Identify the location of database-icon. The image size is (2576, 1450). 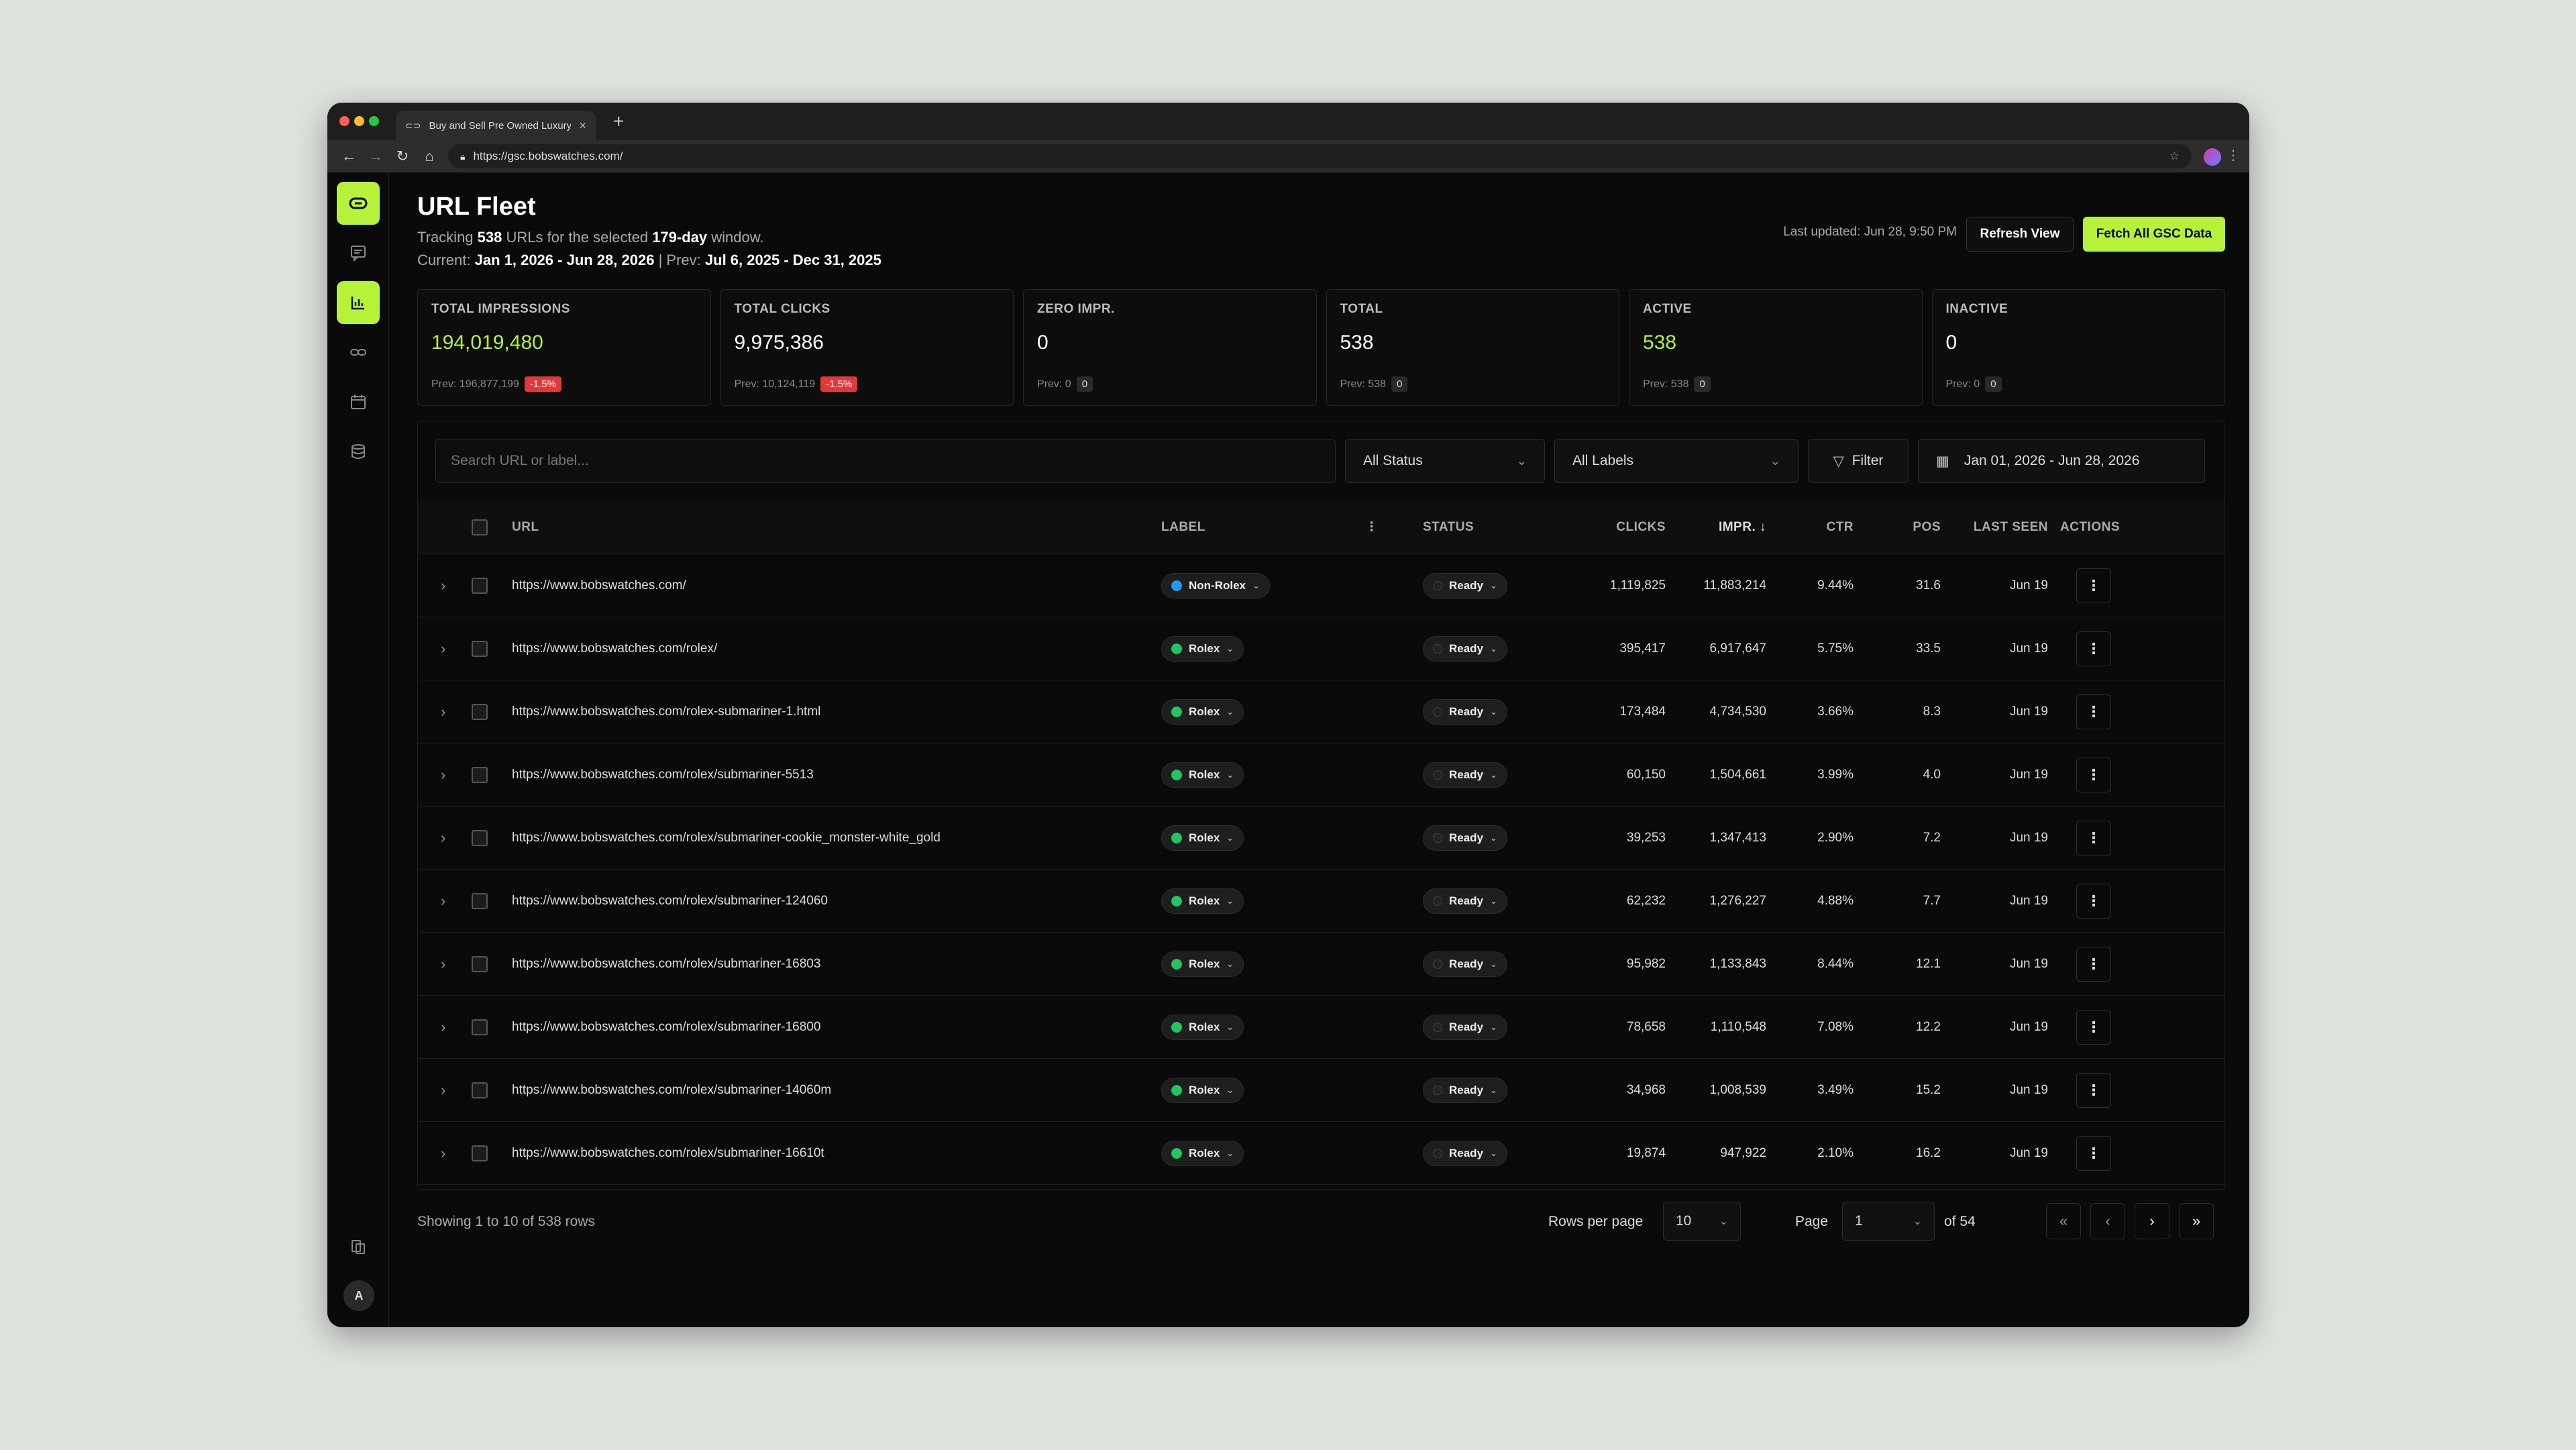
(358, 451).